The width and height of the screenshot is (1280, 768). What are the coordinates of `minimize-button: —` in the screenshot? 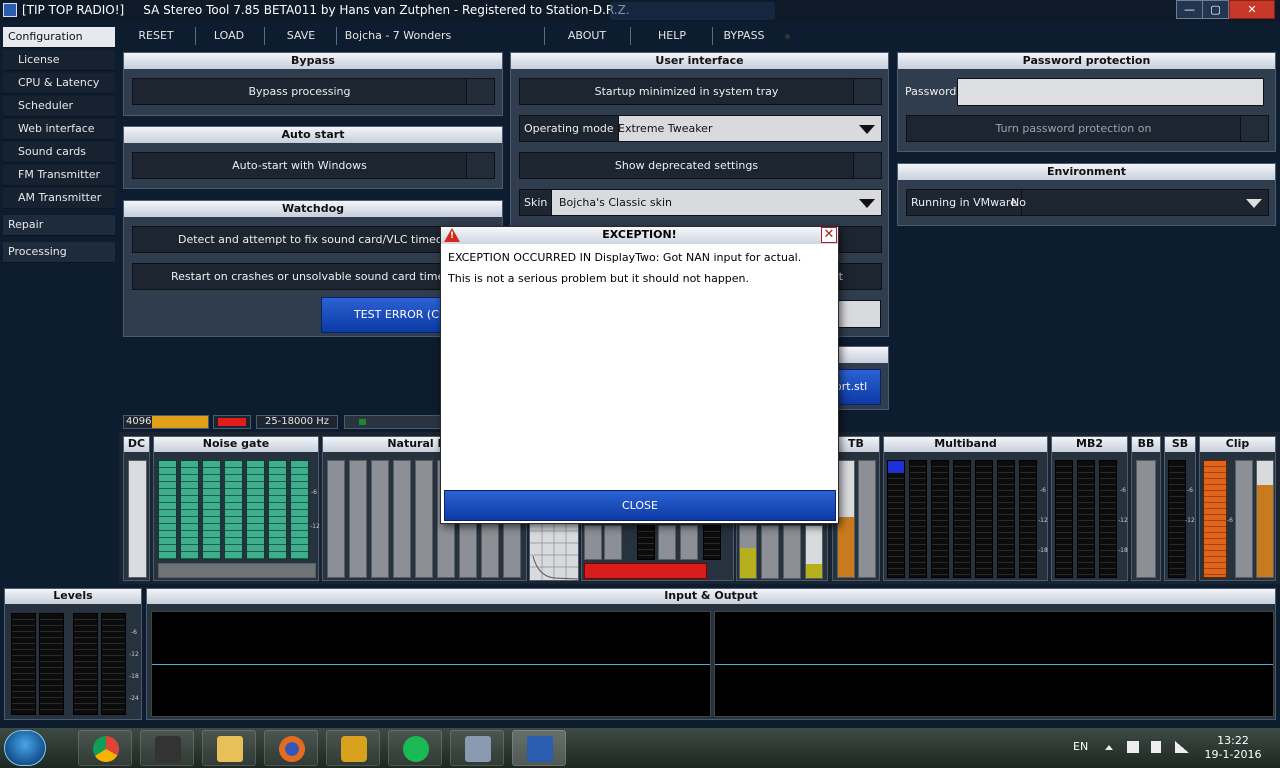 It's located at (1189, 9).